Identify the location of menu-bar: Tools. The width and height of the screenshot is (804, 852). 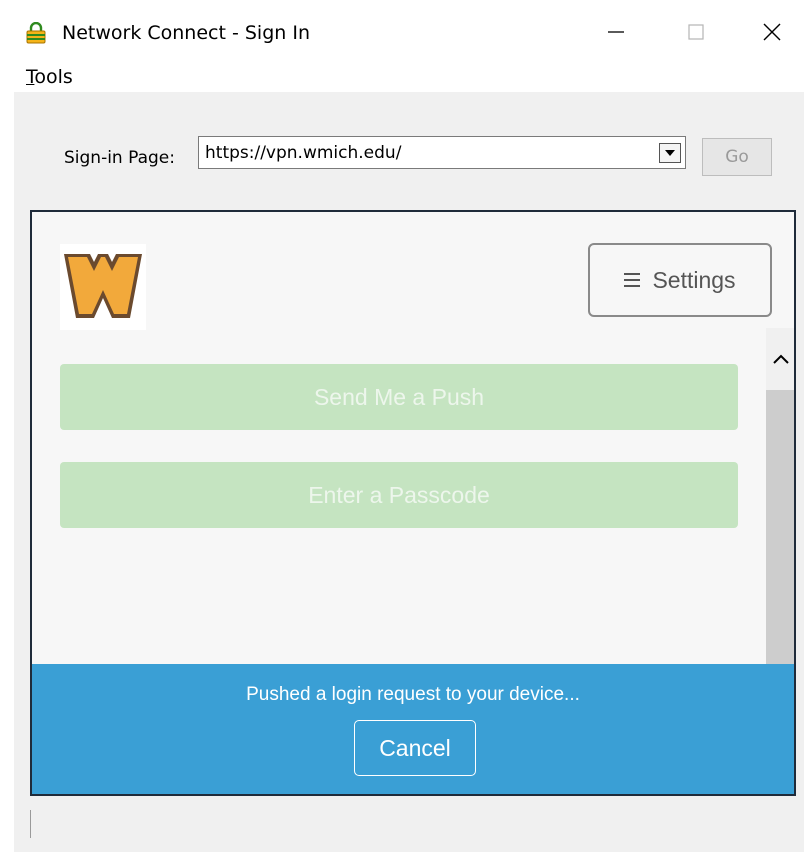
(402, 77).